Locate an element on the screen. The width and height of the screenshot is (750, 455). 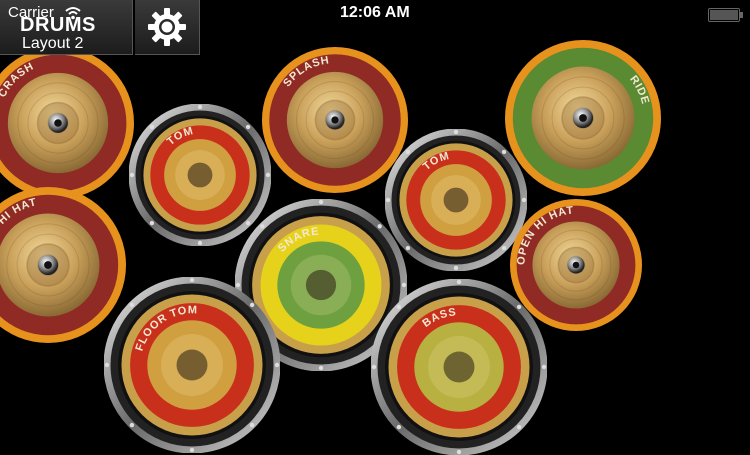
cymbal-pad-ride: RIDE is located at coordinates (583, 118).